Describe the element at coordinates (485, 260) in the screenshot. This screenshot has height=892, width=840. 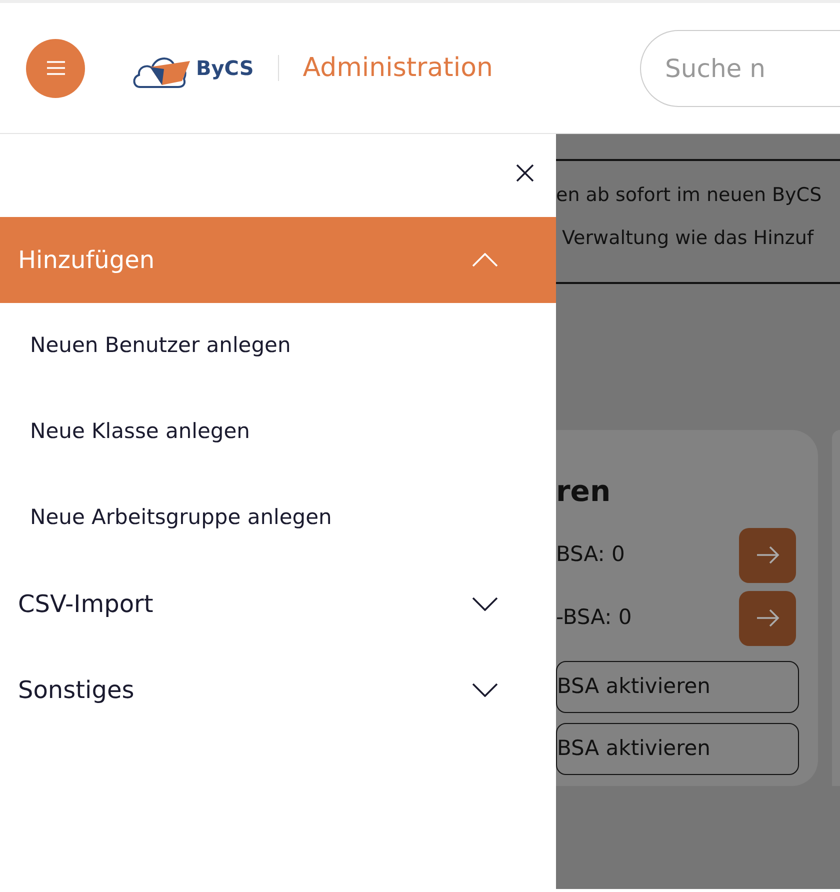
I see `chevron-up-icon` at that location.